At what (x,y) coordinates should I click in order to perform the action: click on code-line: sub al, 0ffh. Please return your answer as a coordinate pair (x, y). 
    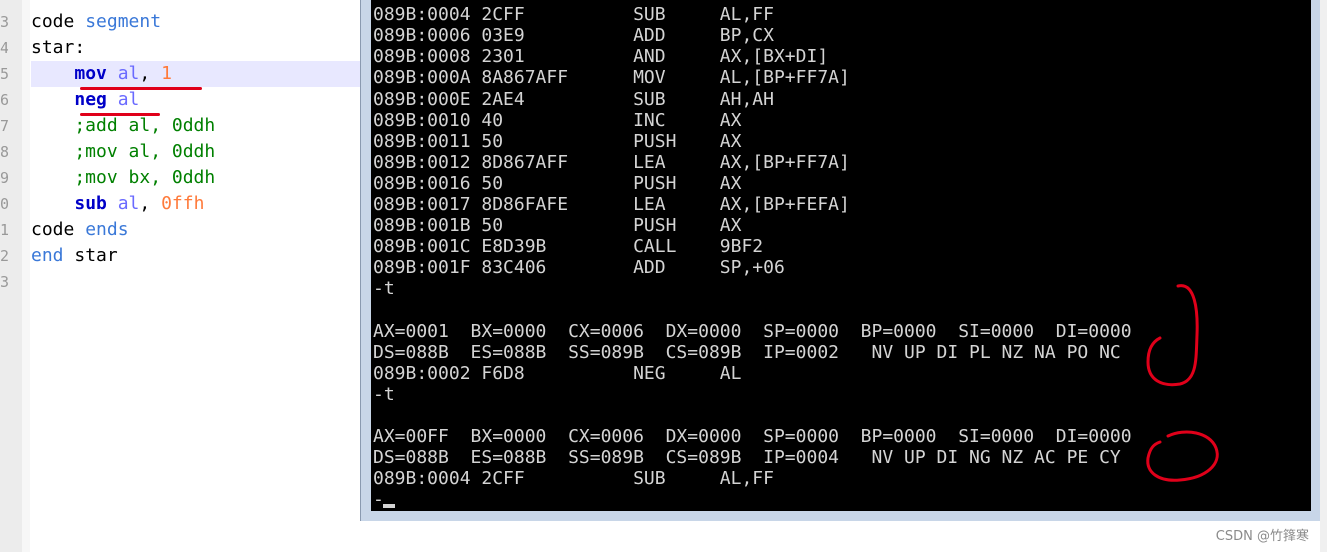
    Looking at the image, I should click on (117, 204).